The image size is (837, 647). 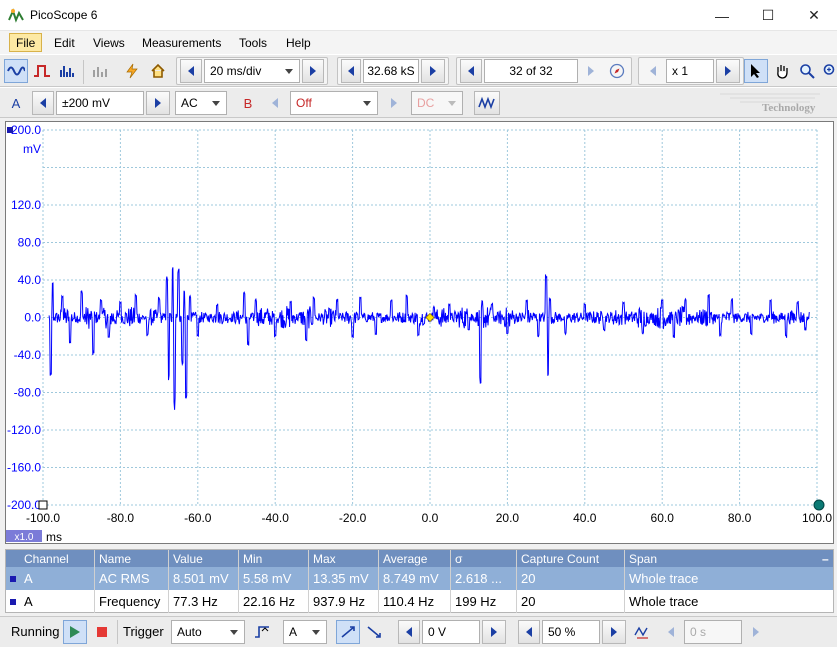 I want to click on left-arrow-icon, so click(x=529, y=632).